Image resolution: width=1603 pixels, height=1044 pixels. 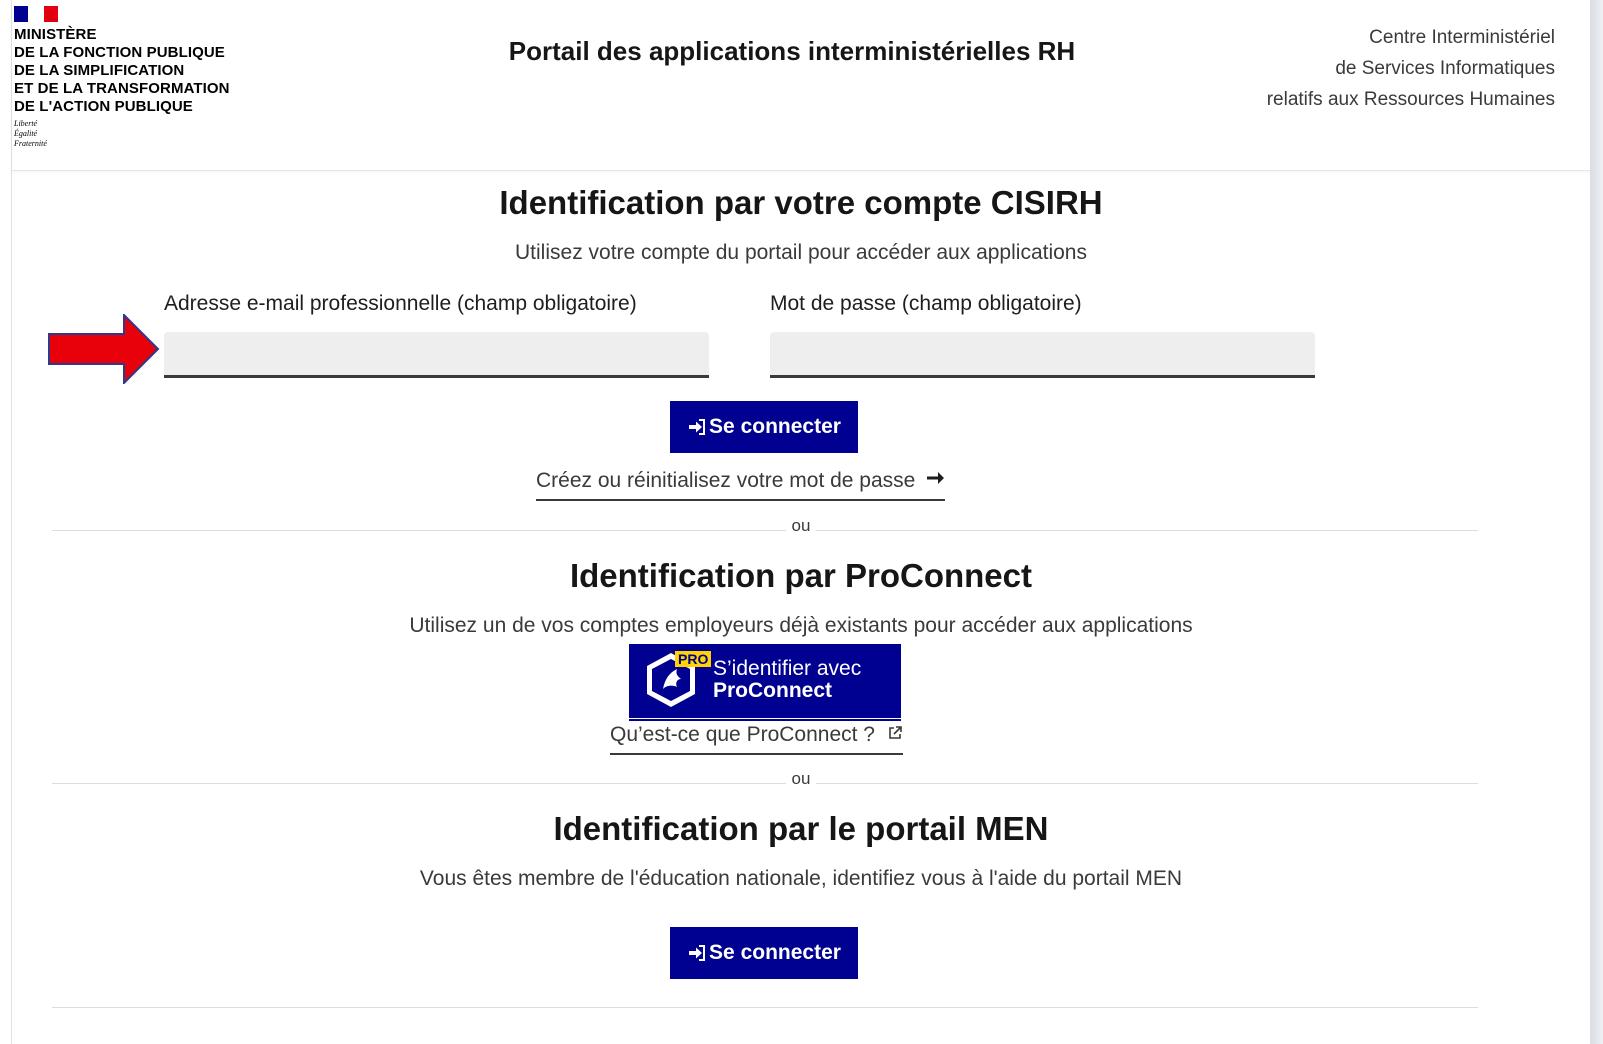 I want to click on pro-badge: PRO, so click(x=693, y=659).